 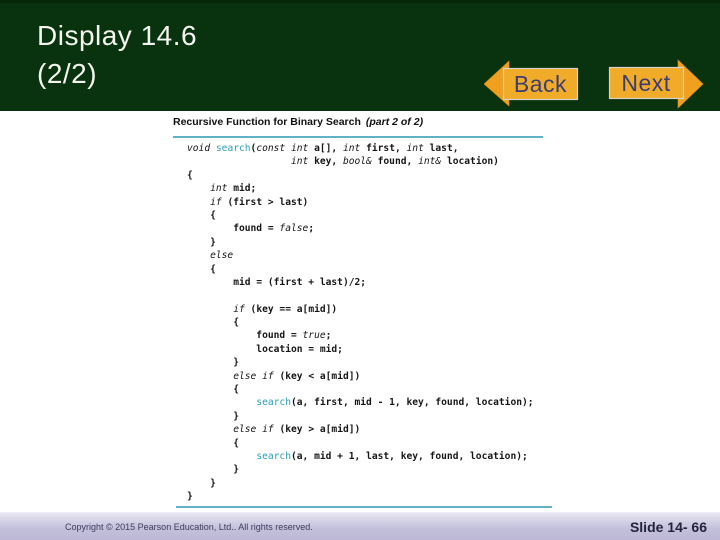 I want to click on next-button-label: Next, so click(x=646, y=82).